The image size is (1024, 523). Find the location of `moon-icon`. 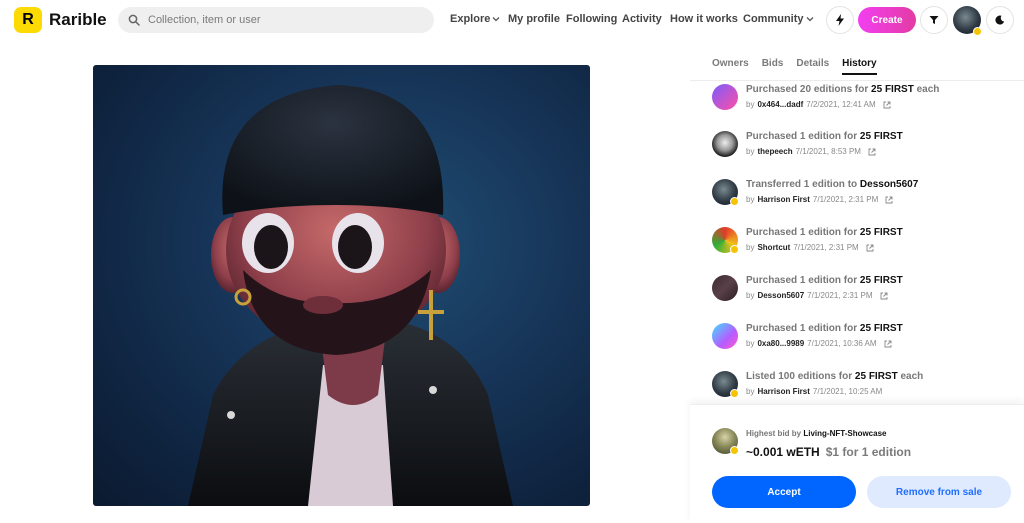

moon-icon is located at coordinates (1000, 20).